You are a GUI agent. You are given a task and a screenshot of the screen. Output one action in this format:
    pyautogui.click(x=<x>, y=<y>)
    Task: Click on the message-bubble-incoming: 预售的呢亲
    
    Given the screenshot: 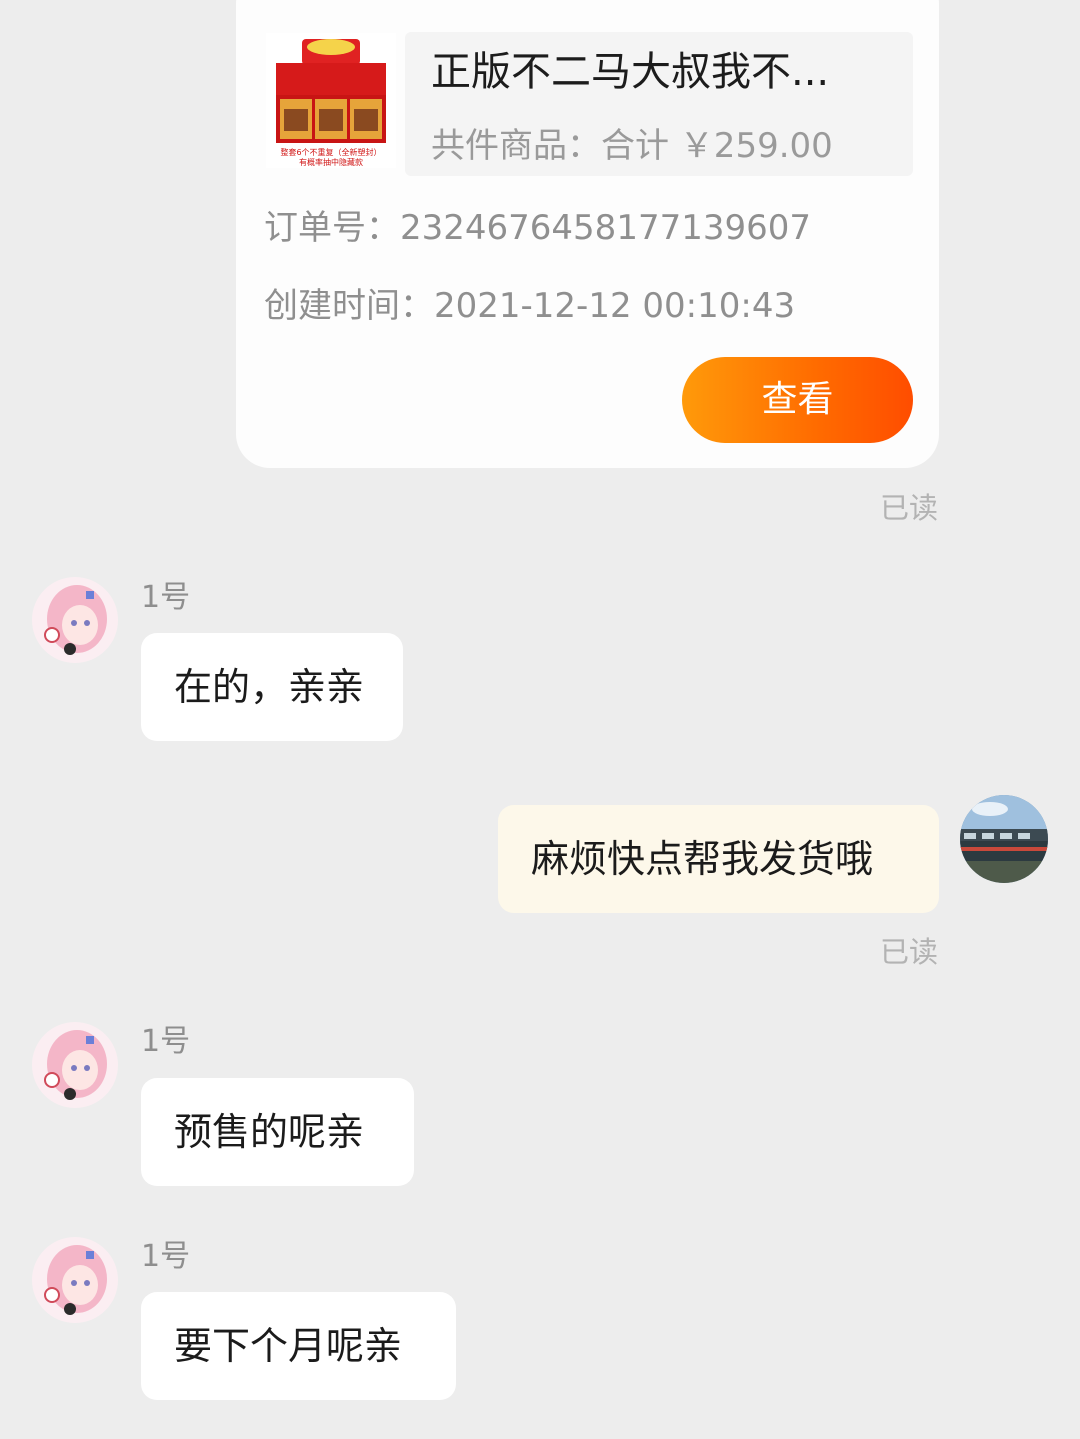 What is the action you would take?
    pyautogui.click(x=277, y=1132)
    